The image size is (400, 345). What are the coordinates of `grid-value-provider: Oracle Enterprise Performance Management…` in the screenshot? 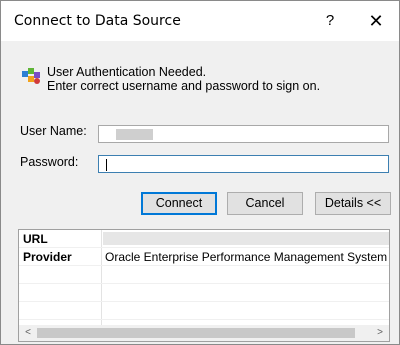 It's located at (247, 257).